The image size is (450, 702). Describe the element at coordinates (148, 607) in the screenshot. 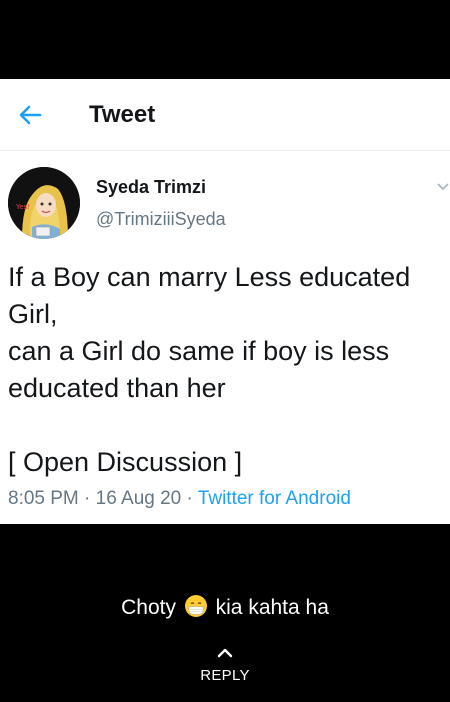

I see `caption-text-before: Choty` at that location.